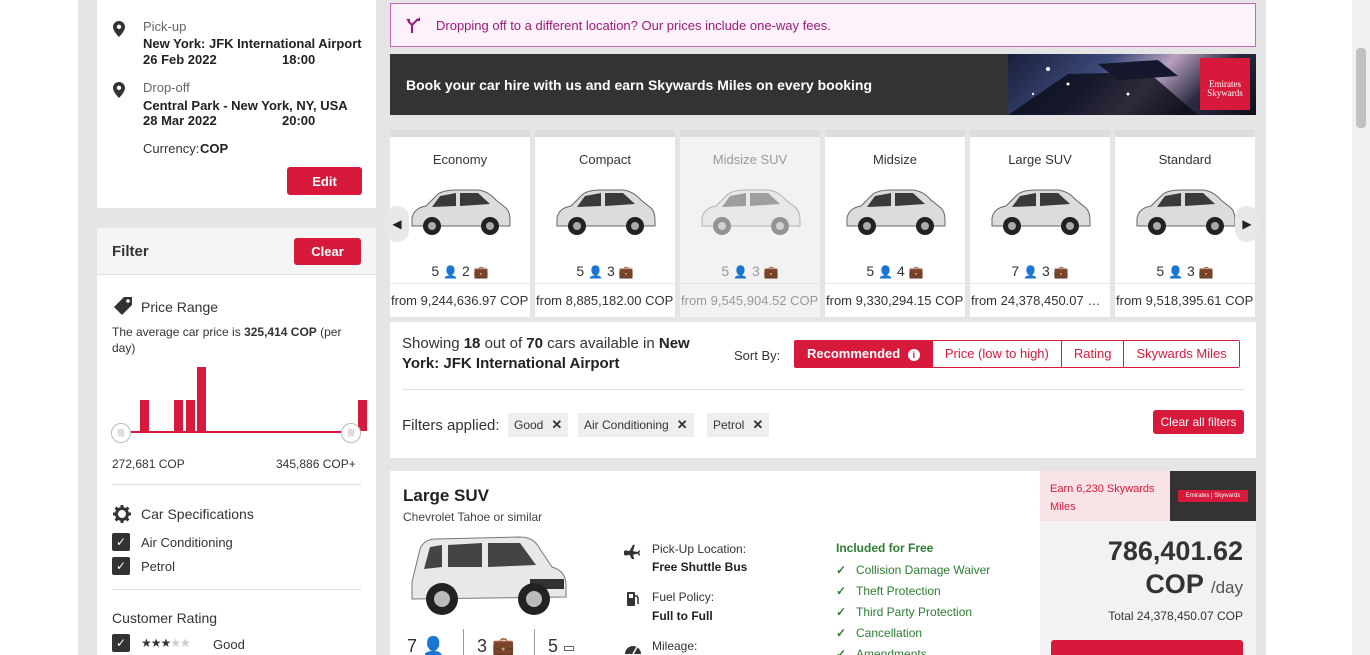 This screenshot has width=1370, height=655. What do you see at coordinates (561, 645) in the screenshot?
I see `result-doors: 5 ▭` at bounding box center [561, 645].